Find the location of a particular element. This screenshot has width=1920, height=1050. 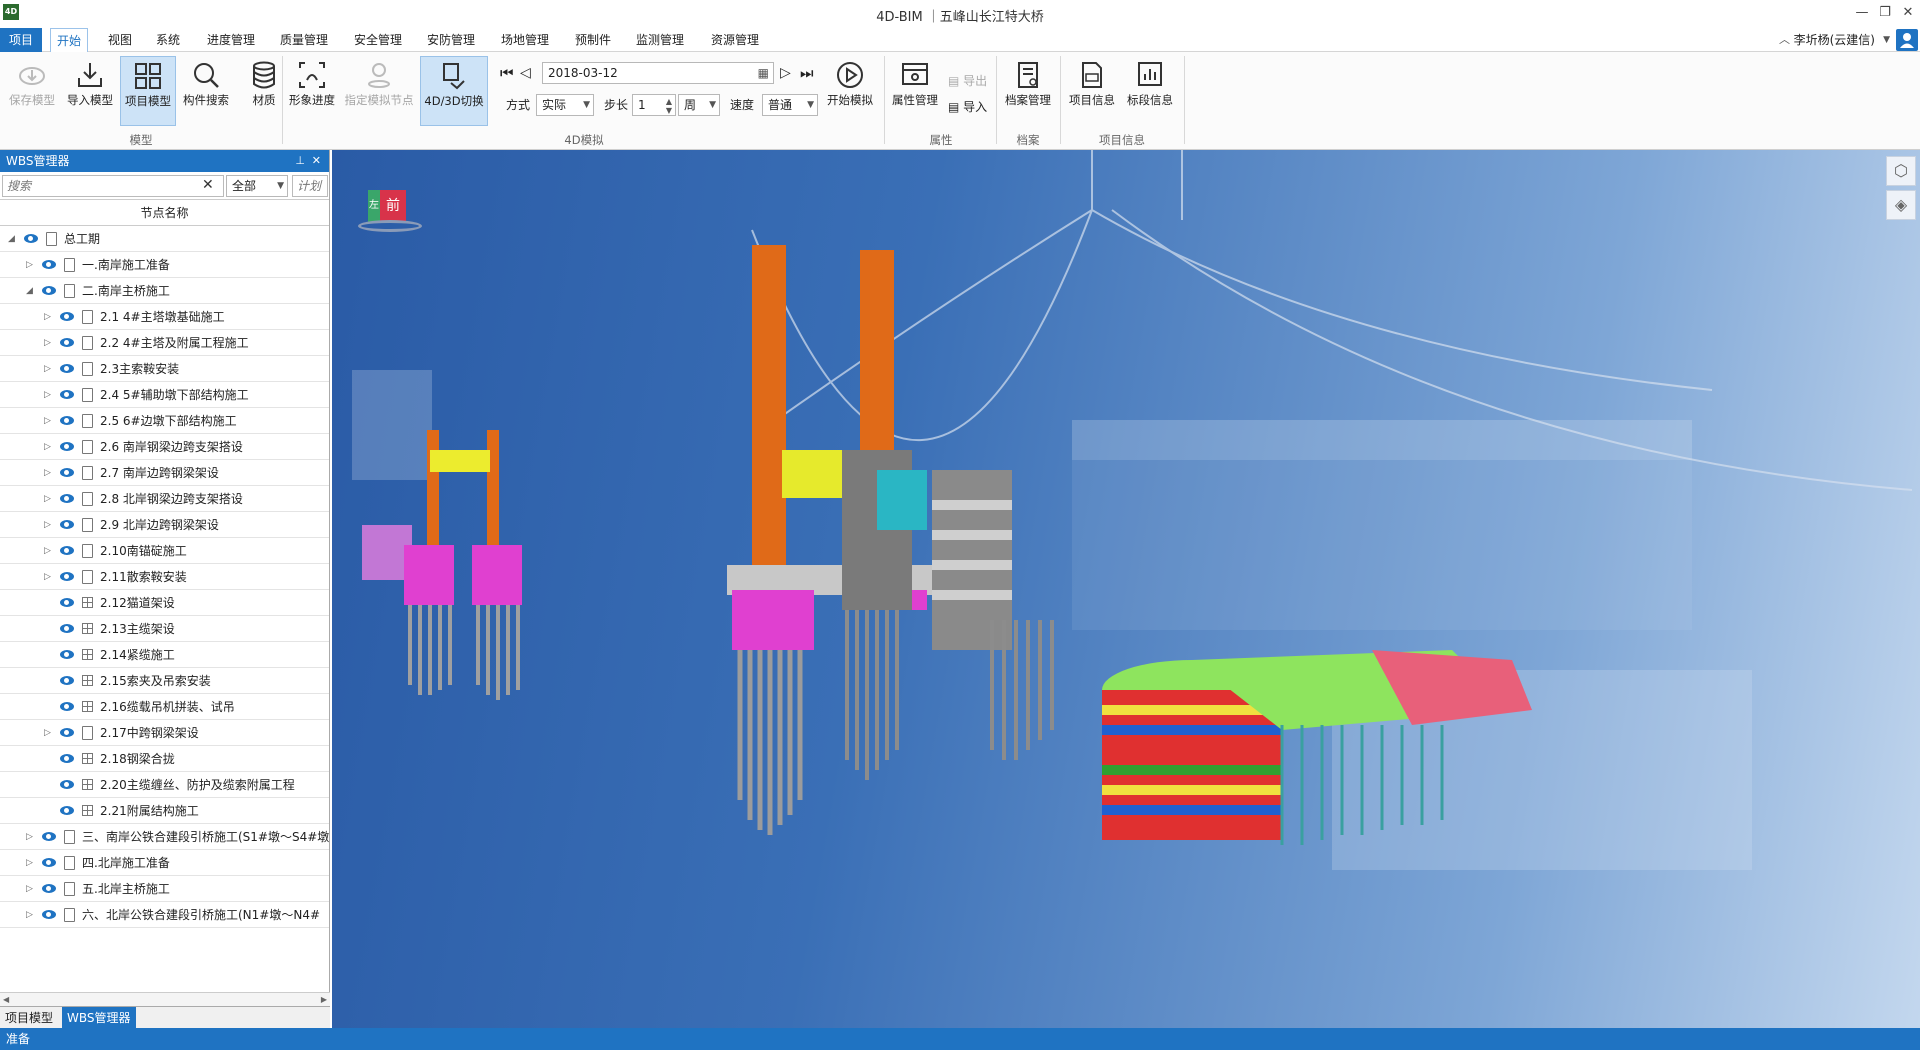

start-simulation-button: 开始模拟 is located at coordinates (850, 91).